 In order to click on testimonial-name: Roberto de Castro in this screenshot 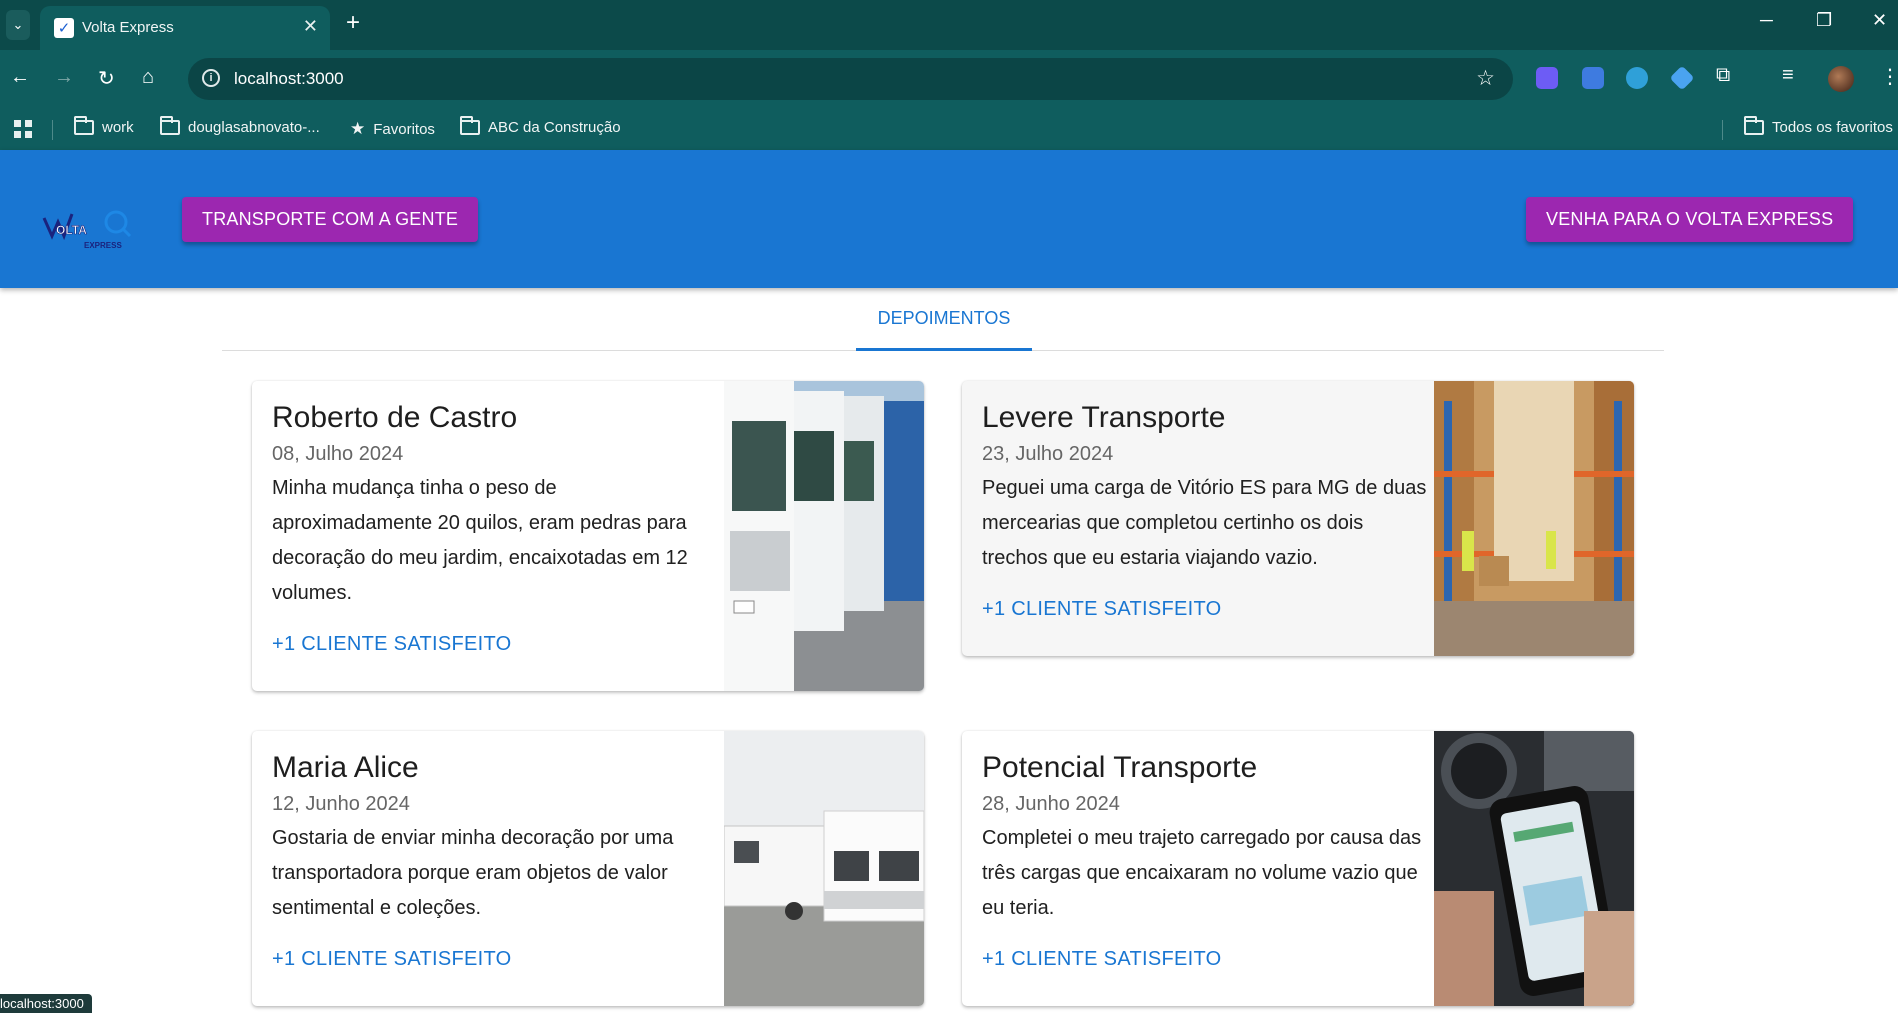, I will do `click(395, 417)`.